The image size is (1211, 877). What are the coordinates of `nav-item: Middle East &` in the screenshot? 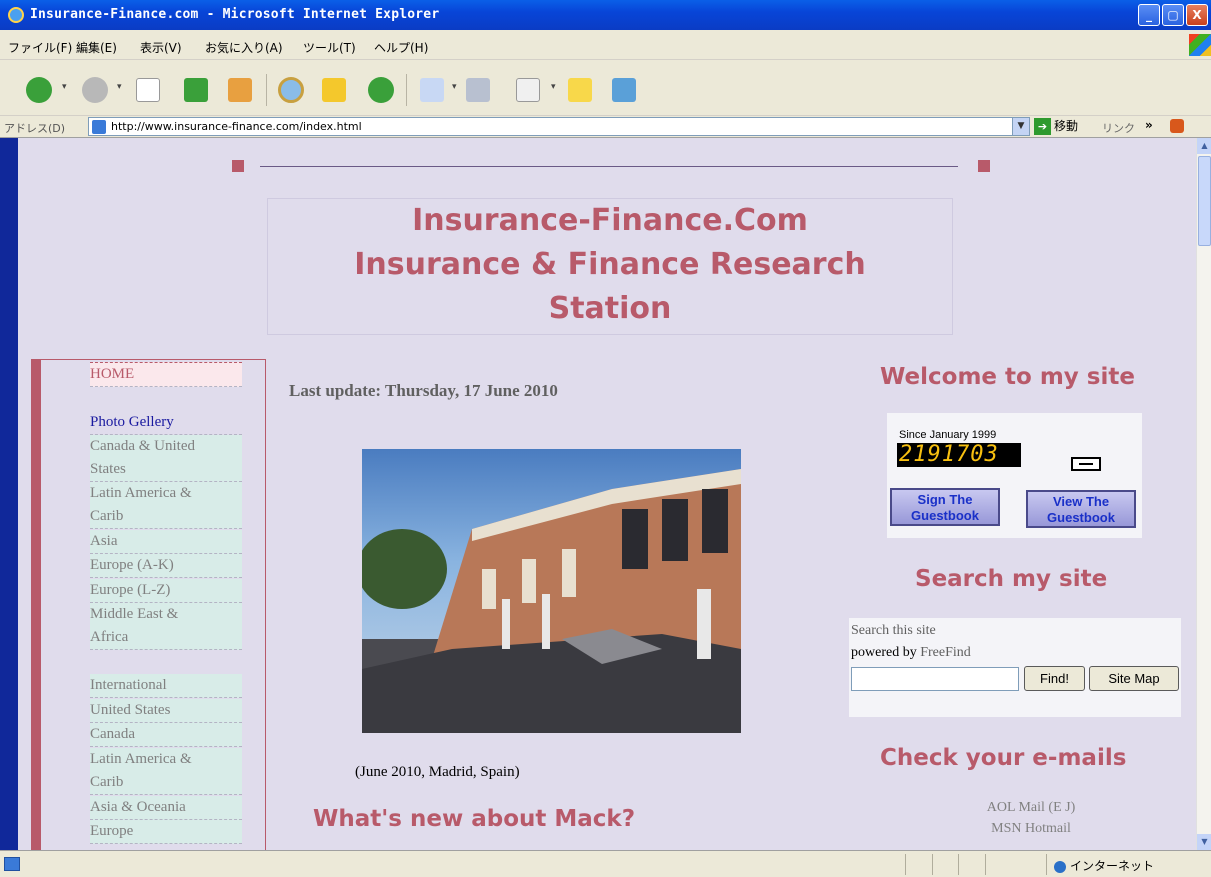 It's located at (166, 615).